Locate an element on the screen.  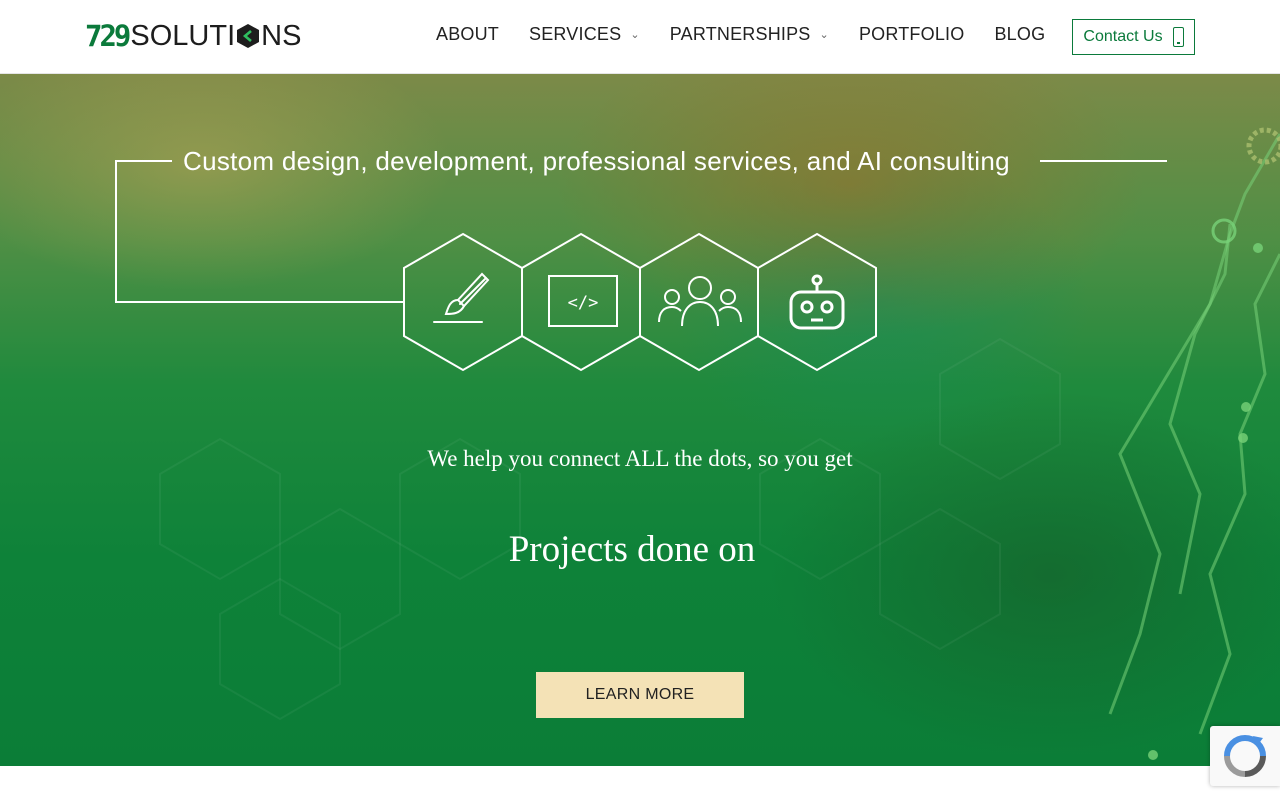
nav-item-partnerships: PARTNERSHIPS ⌄ is located at coordinates (749, 34).